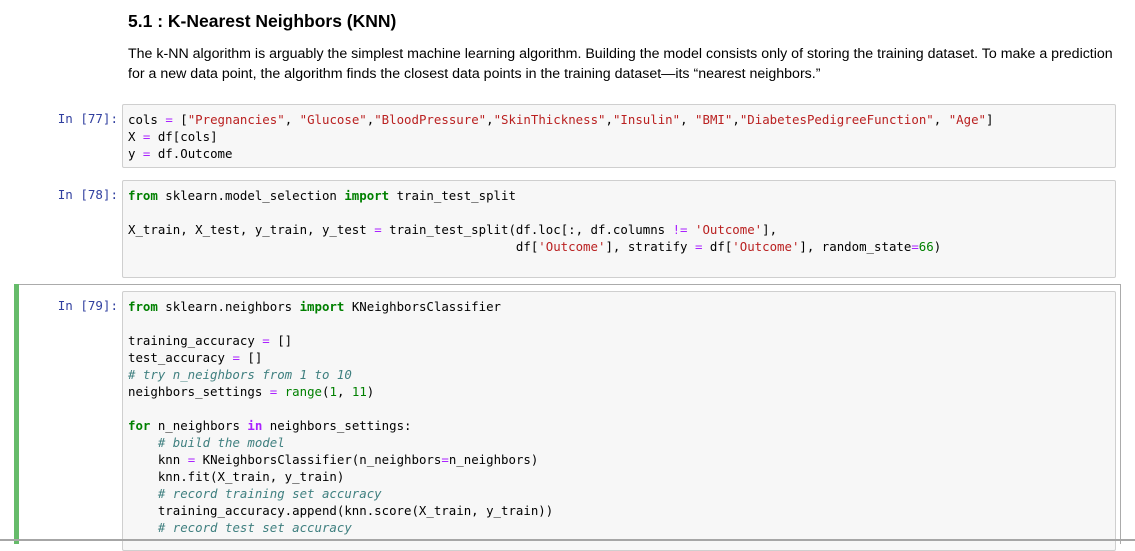 This screenshot has height=551, width=1135. What do you see at coordinates (199, 425) in the screenshot?
I see `code-token: n_neighbors` at bounding box center [199, 425].